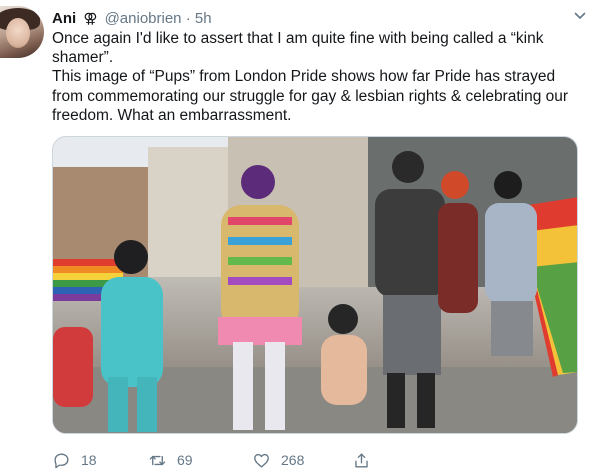 Image resolution: width=600 pixels, height=475 pixels. I want to click on author-handle: @aniobrien, so click(143, 18).